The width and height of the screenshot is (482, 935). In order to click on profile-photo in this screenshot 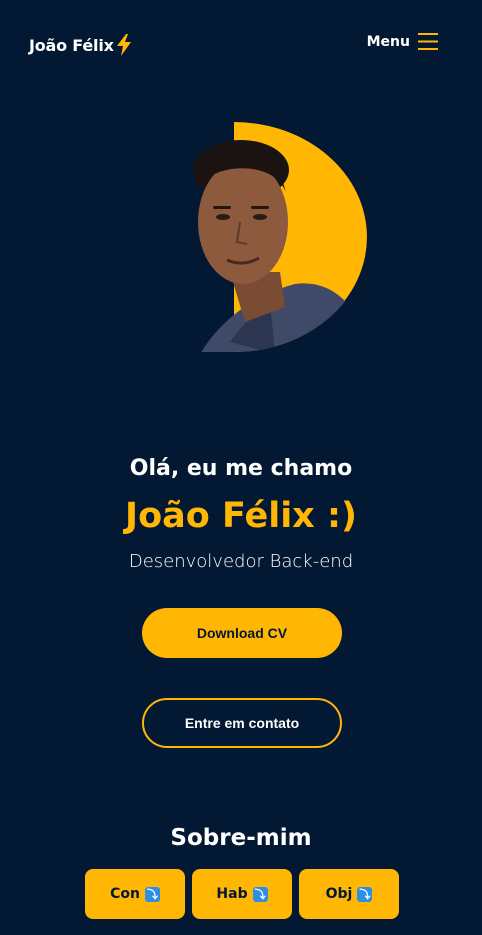, I will do `click(277, 238)`.